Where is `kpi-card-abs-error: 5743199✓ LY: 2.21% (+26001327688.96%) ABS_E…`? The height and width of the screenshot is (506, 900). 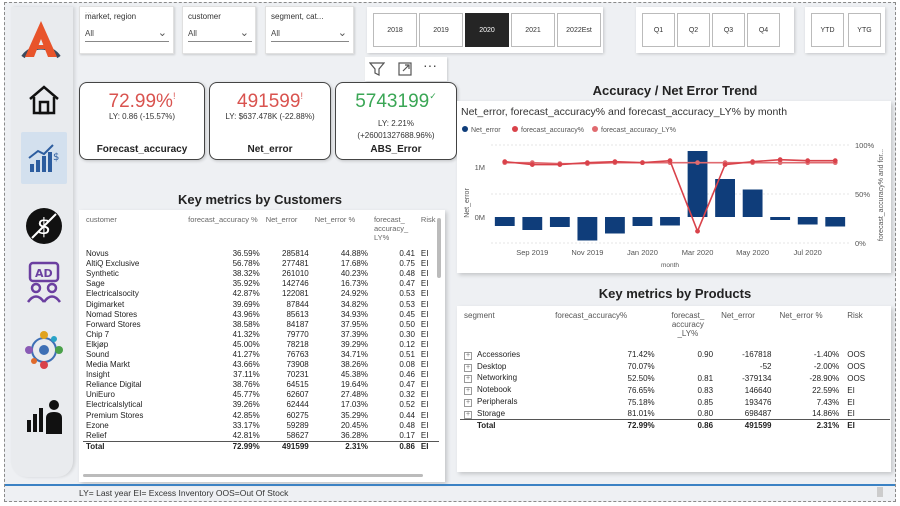 kpi-card-abs-error: 5743199✓ LY: 2.21% (+26001327688.96%) ABS_E… is located at coordinates (396, 121).